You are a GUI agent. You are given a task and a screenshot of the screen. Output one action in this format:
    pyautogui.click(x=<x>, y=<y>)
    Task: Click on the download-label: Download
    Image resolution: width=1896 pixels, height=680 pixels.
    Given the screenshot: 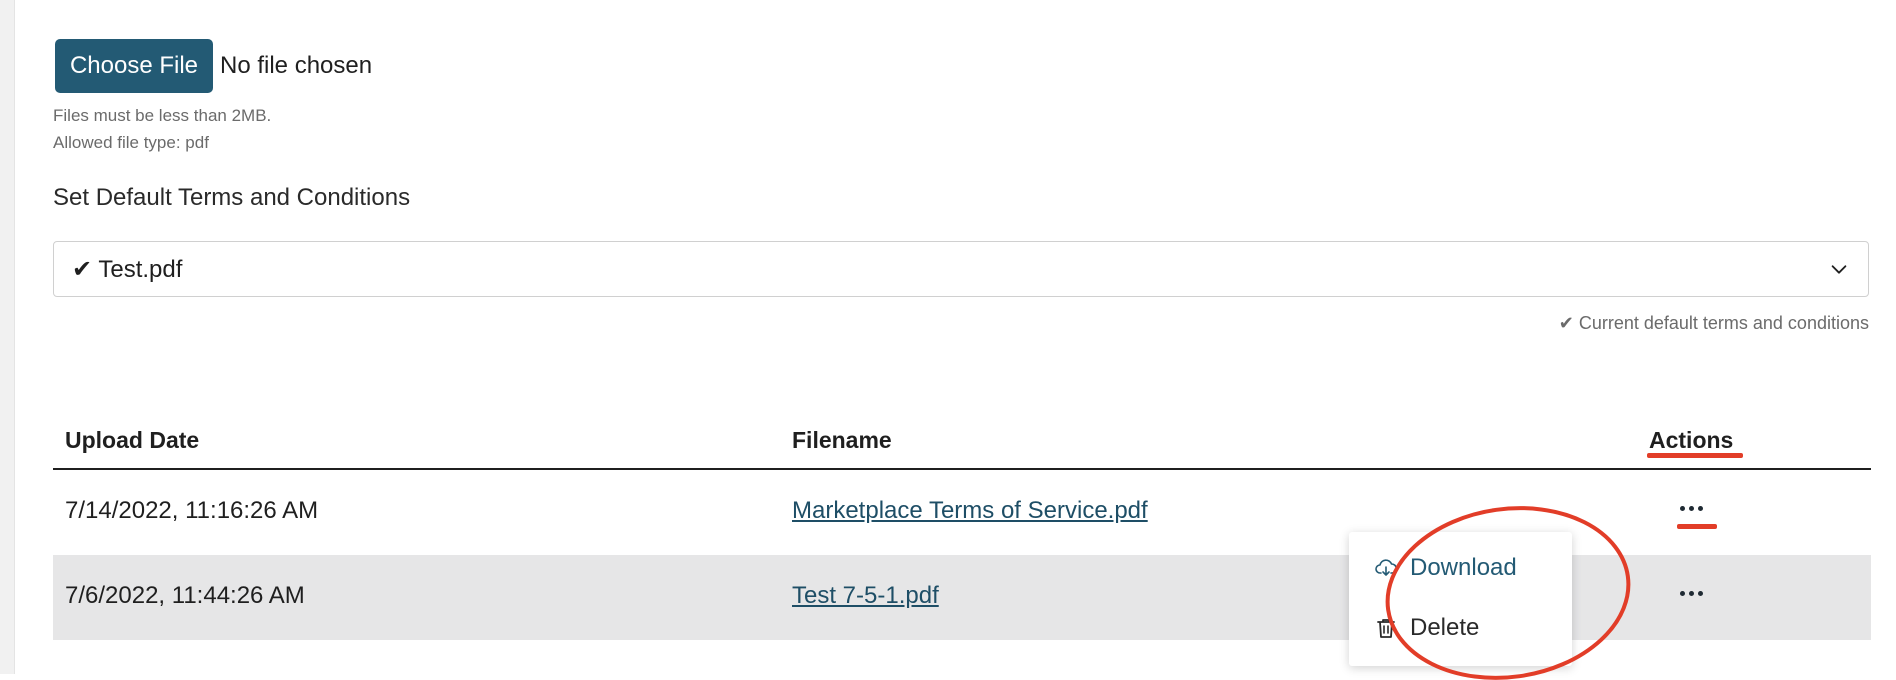 What is the action you would take?
    pyautogui.click(x=1463, y=567)
    